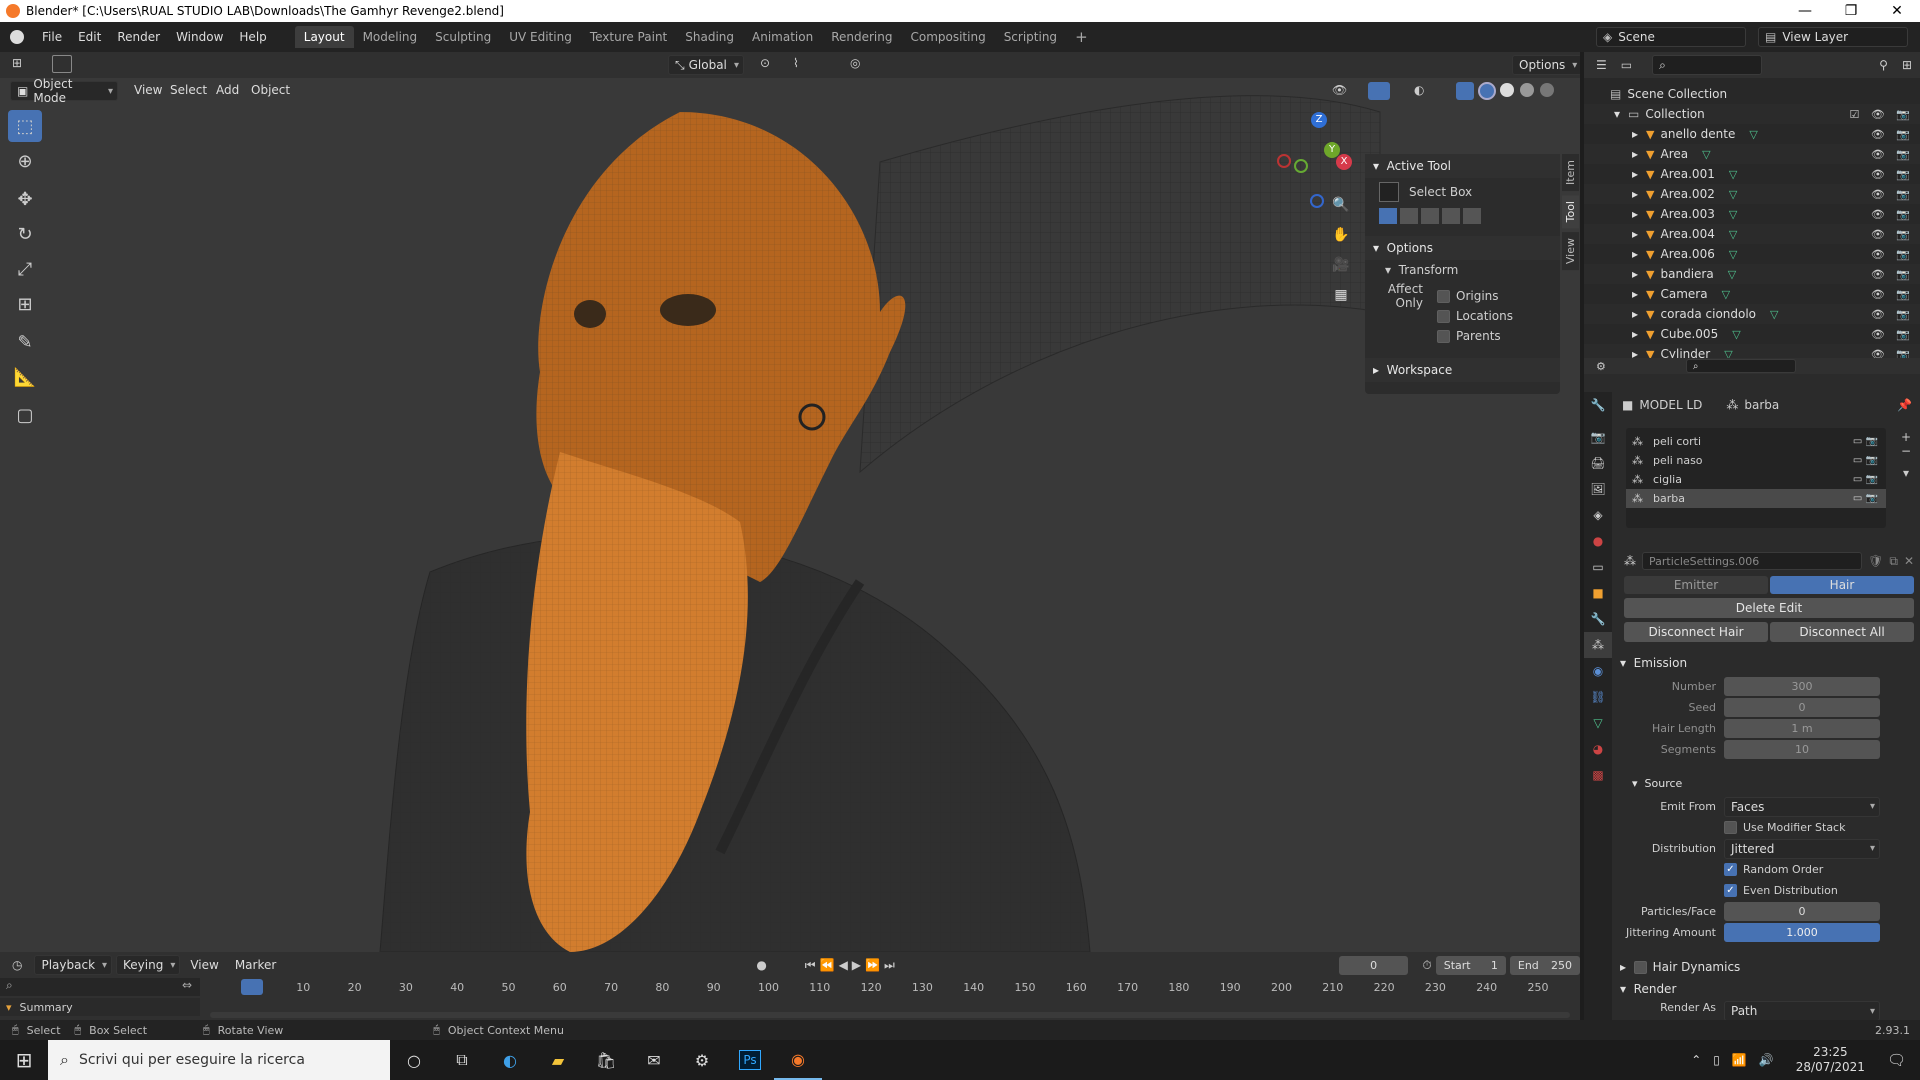  Describe the element at coordinates (25, 304) in the screenshot. I see `transform-tool: ⊞` at that location.